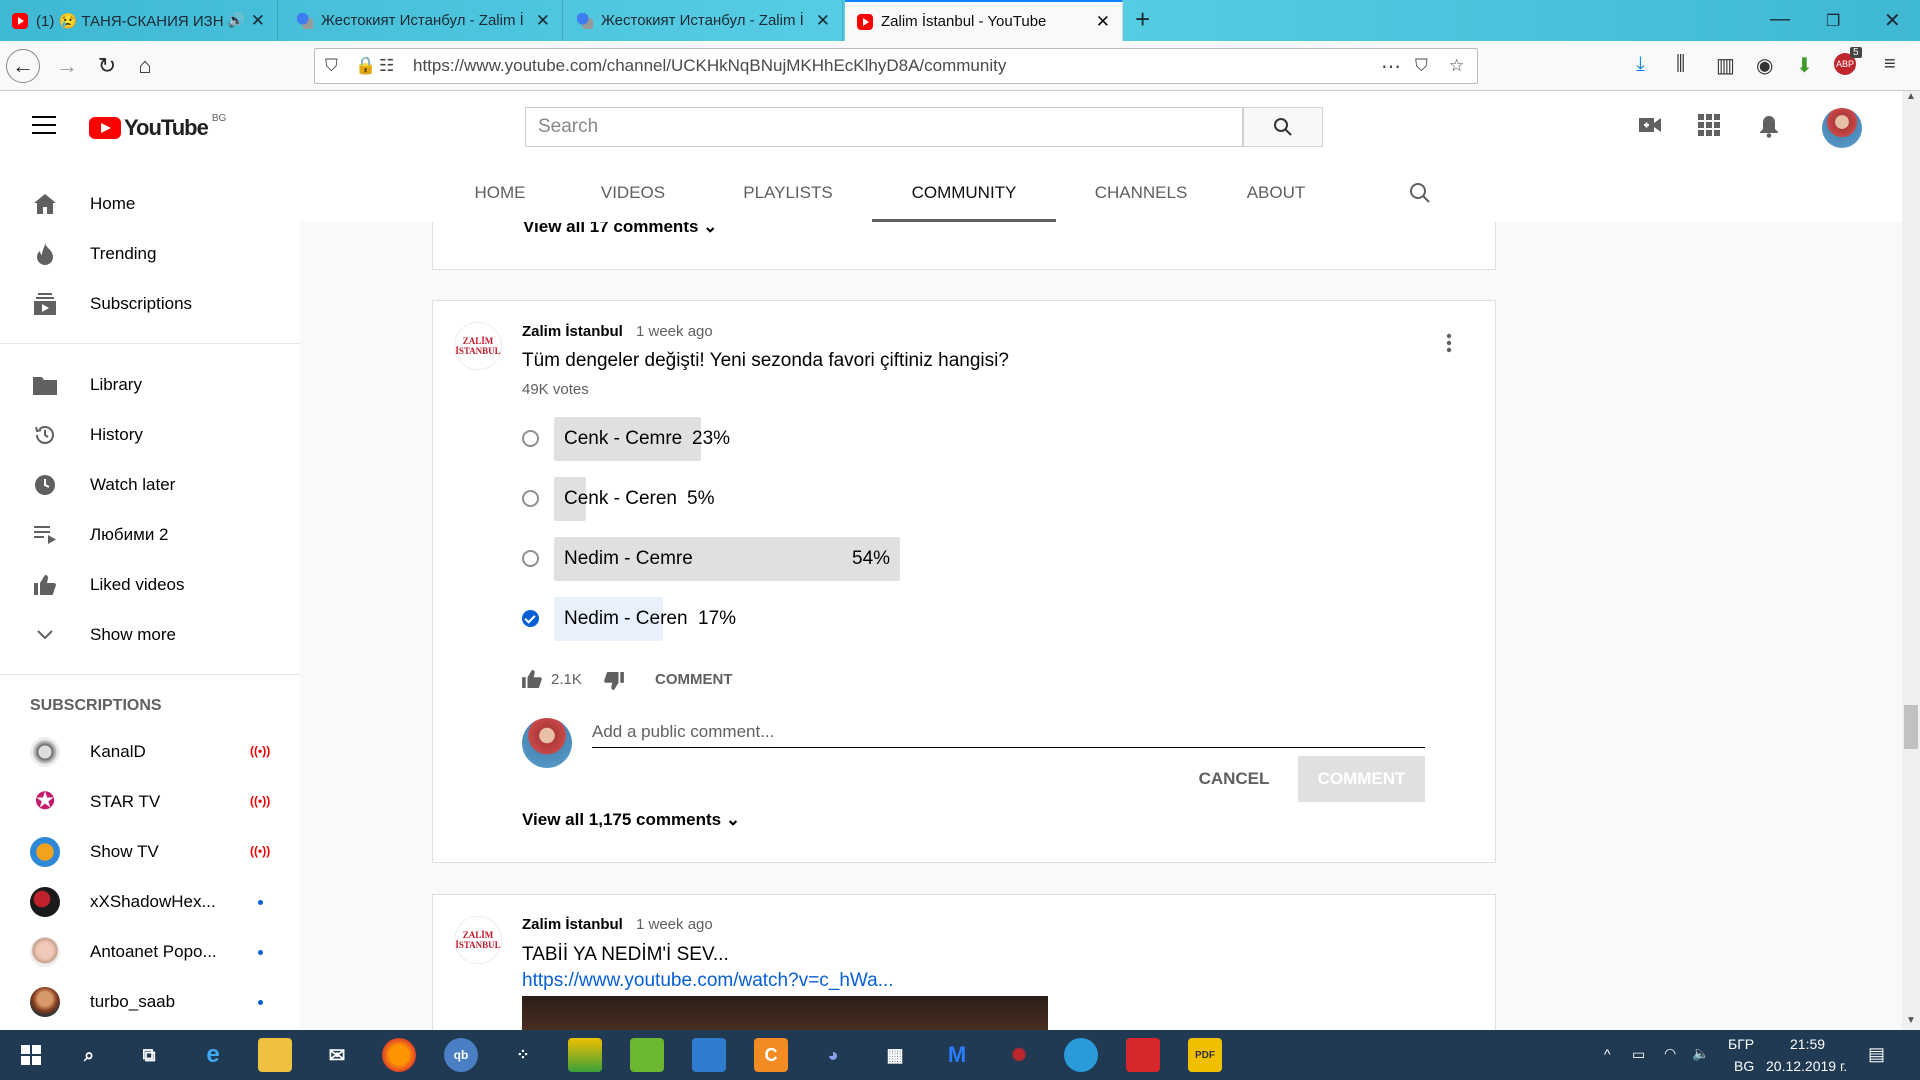 This screenshot has height=1080, width=1920. Describe the element at coordinates (150, 435) in the screenshot. I see `sidebar-item-history: History` at that location.